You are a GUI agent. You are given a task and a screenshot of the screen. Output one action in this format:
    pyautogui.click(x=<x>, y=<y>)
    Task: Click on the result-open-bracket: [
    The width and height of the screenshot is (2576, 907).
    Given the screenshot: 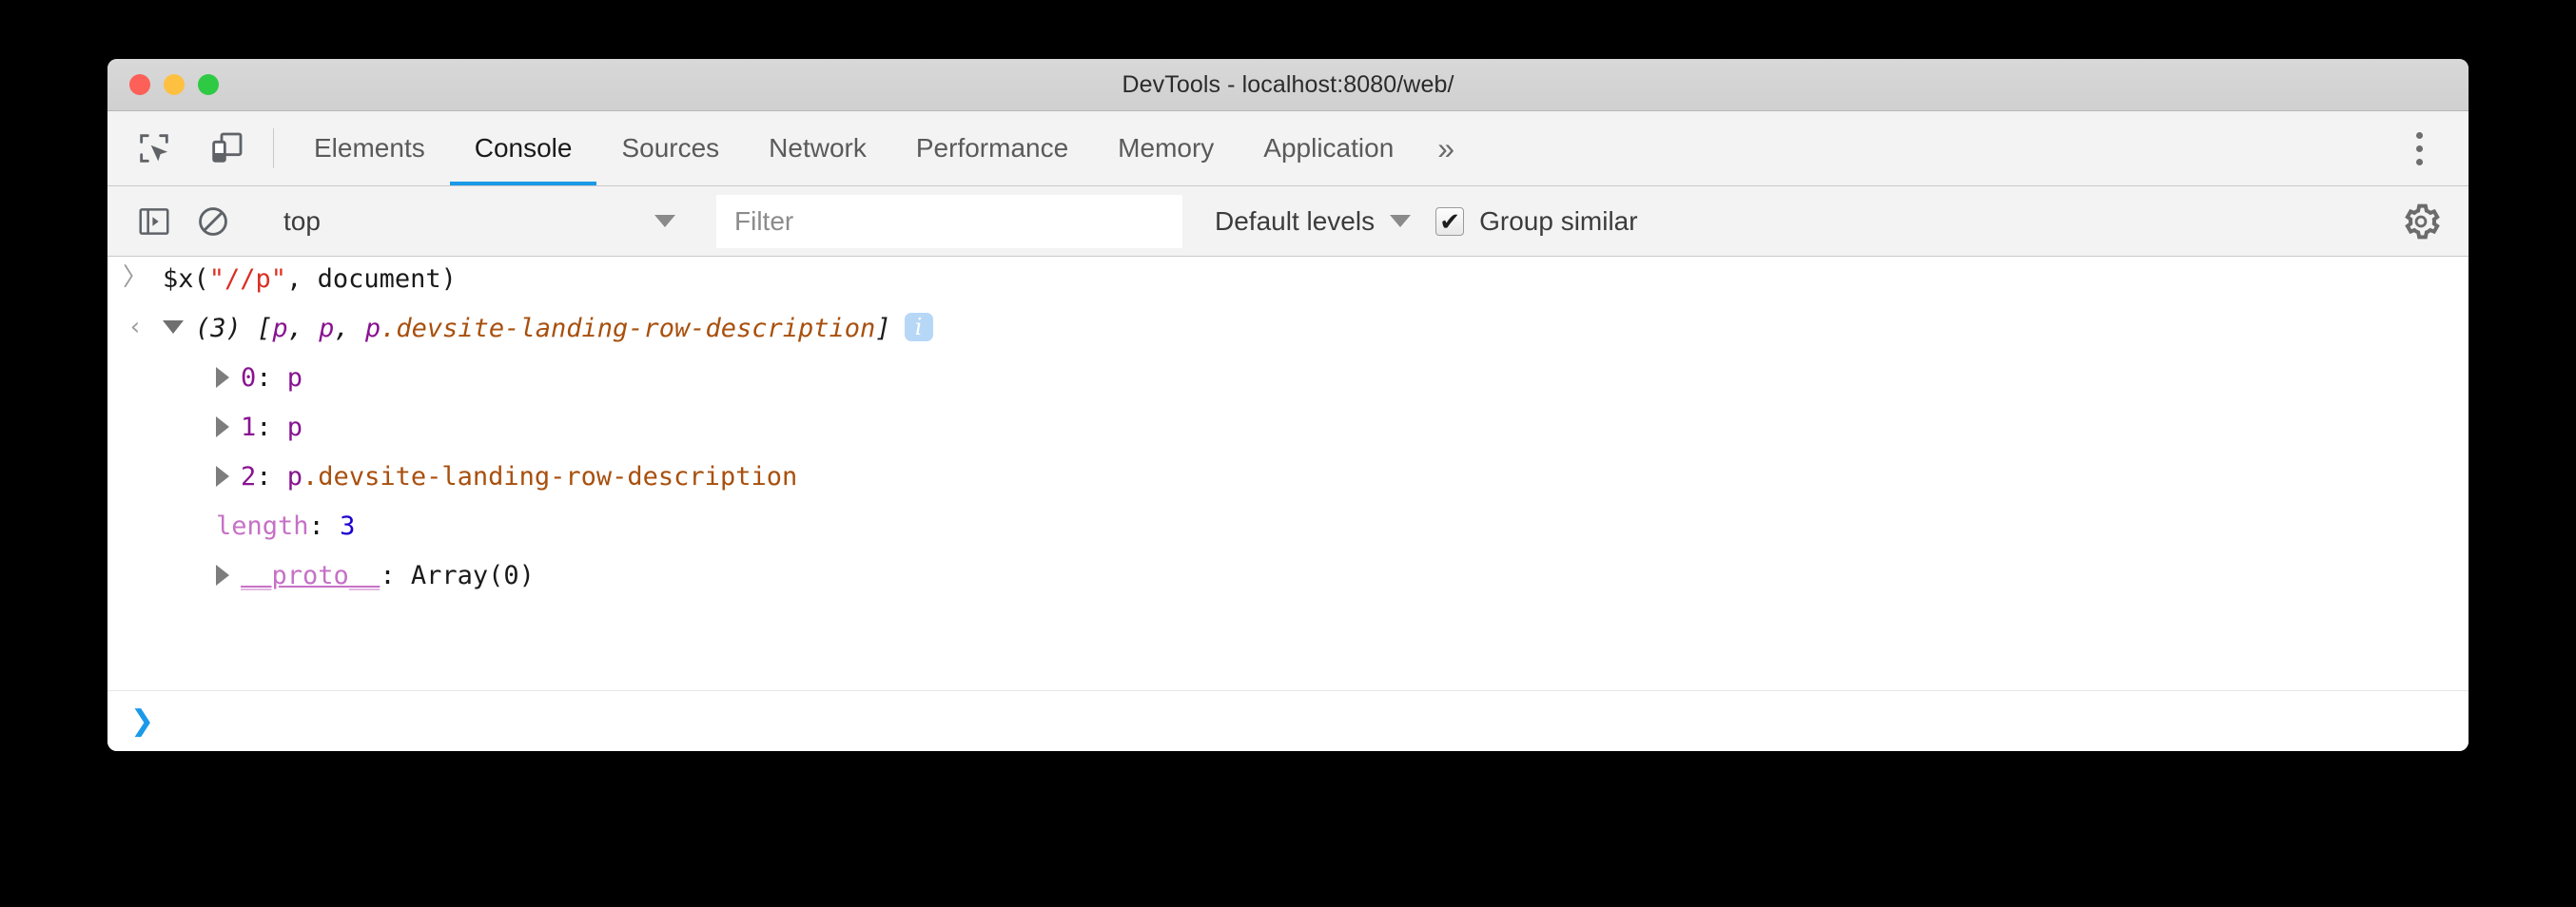 What is the action you would take?
    pyautogui.click(x=265, y=328)
    